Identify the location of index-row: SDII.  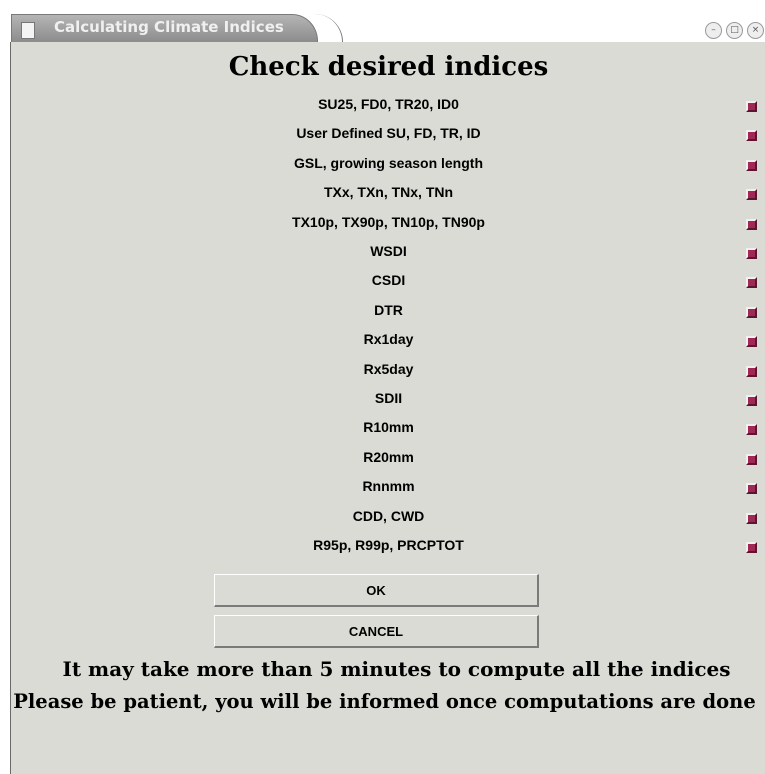
(388, 399).